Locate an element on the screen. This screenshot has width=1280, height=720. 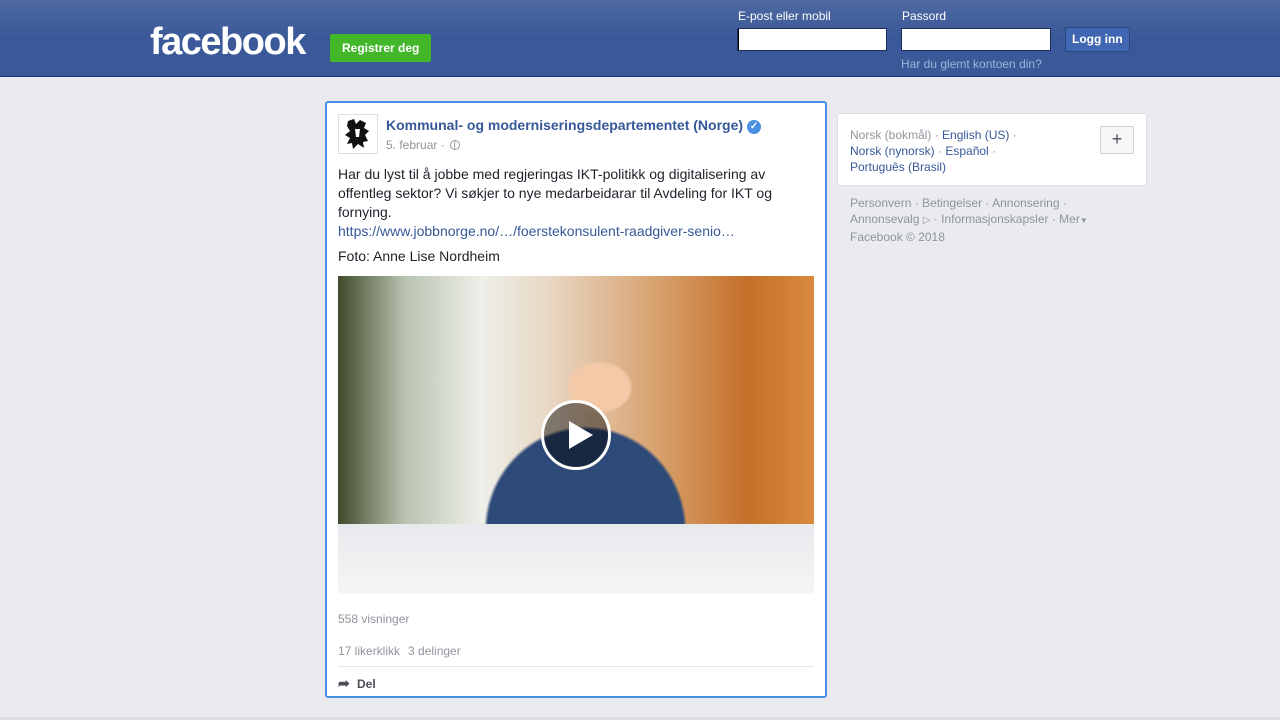
language-link: Português (Brasil) is located at coordinates (898, 167).